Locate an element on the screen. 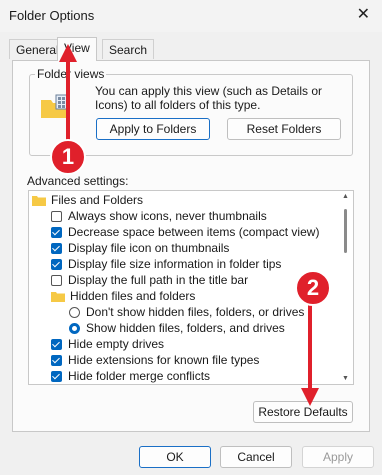 The image size is (382, 475). title-bar: Folder Options ✕ is located at coordinates (191, 16).